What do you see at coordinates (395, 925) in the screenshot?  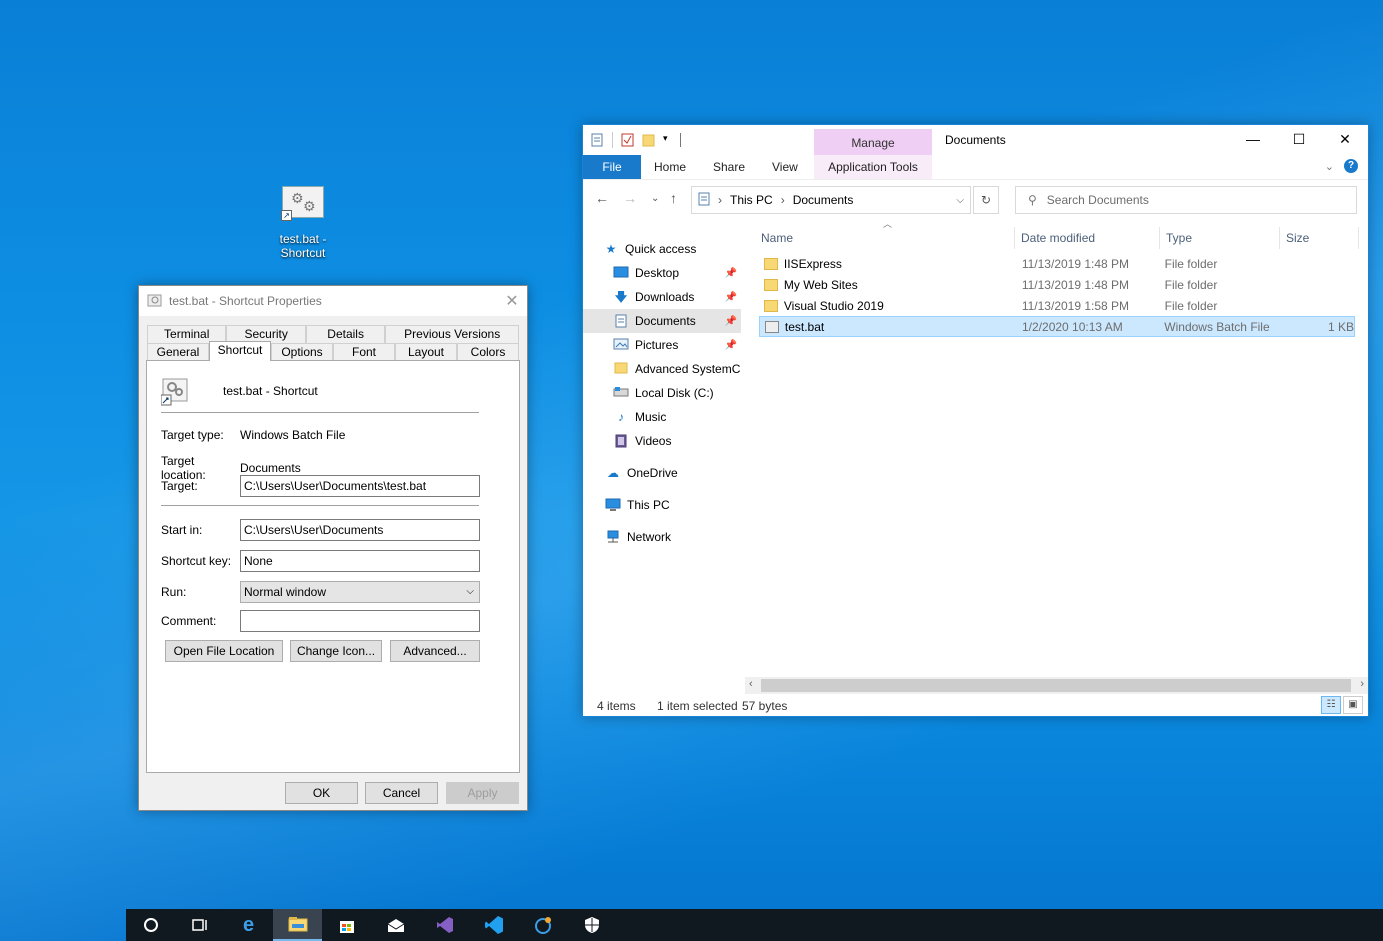 I see `mail-icon` at bounding box center [395, 925].